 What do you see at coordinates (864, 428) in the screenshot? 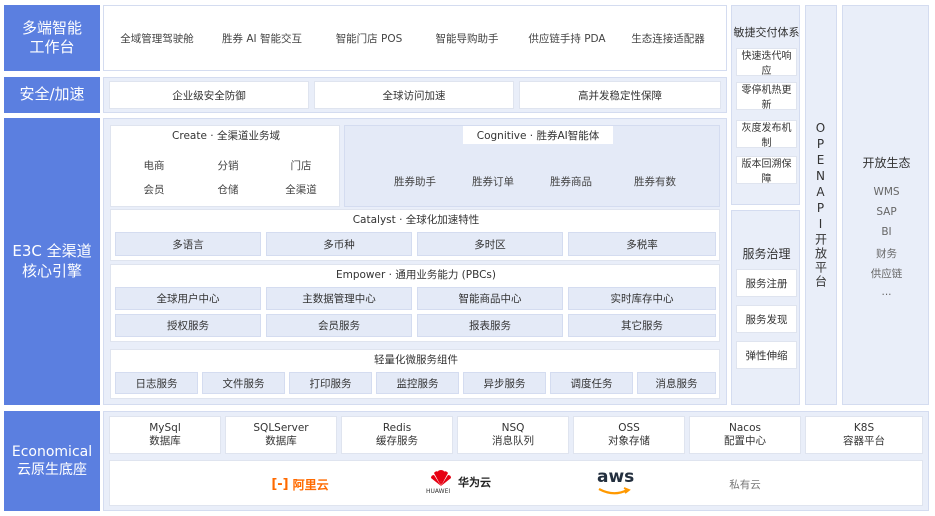
I see `infra-name-6: K8S` at bounding box center [864, 428].